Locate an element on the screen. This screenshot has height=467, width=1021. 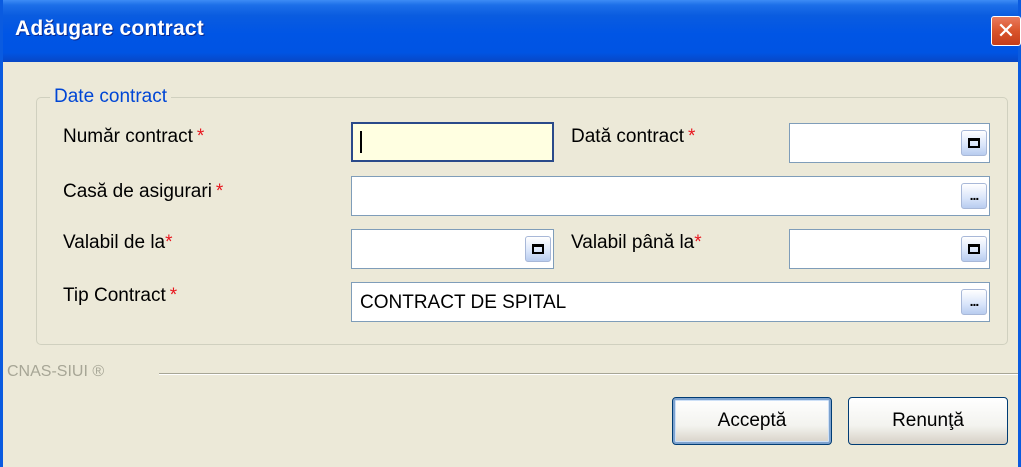
data-contract-calendar-button is located at coordinates (974, 143).